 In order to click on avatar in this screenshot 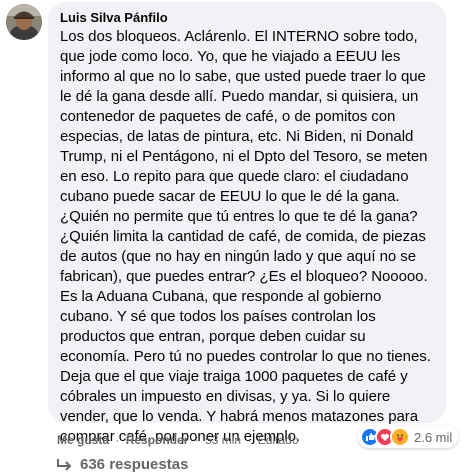, I will do `click(24, 22)`.